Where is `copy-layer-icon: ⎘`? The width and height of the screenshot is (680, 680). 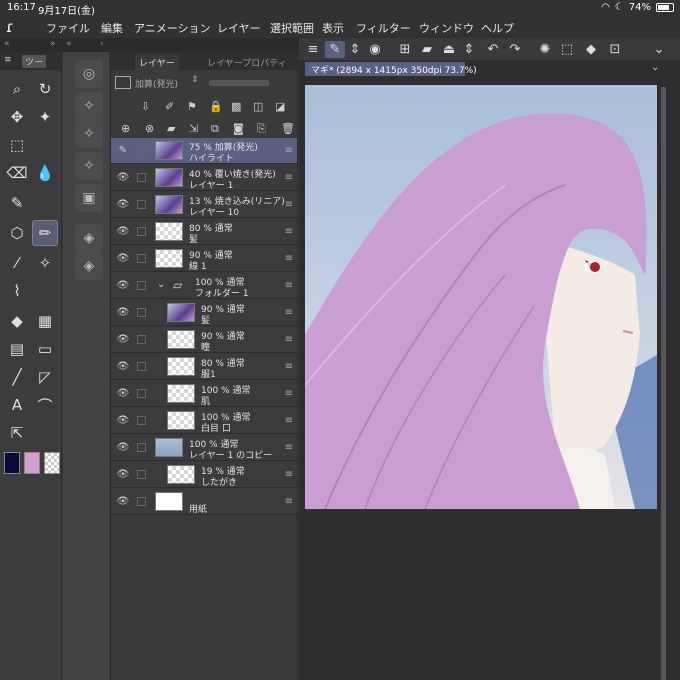 copy-layer-icon: ⎘ is located at coordinates (261, 129).